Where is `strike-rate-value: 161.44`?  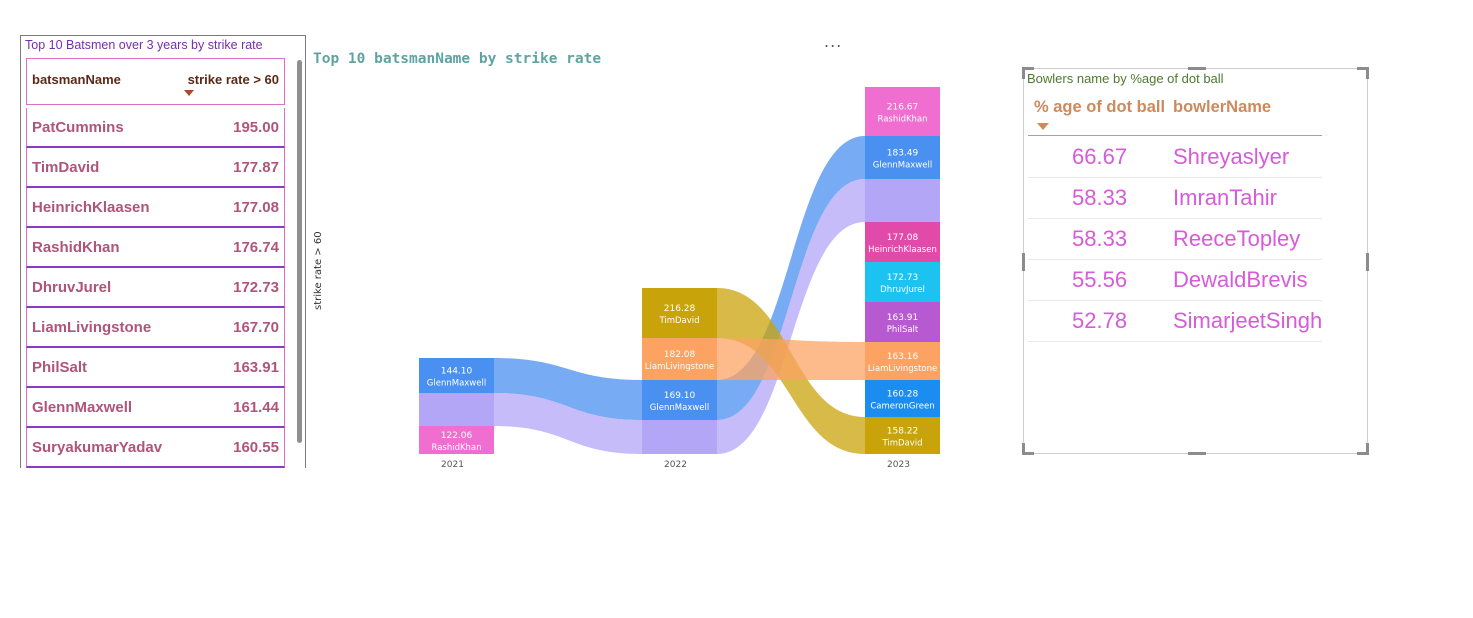
strike-rate-value: 161.44 is located at coordinates (256, 407).